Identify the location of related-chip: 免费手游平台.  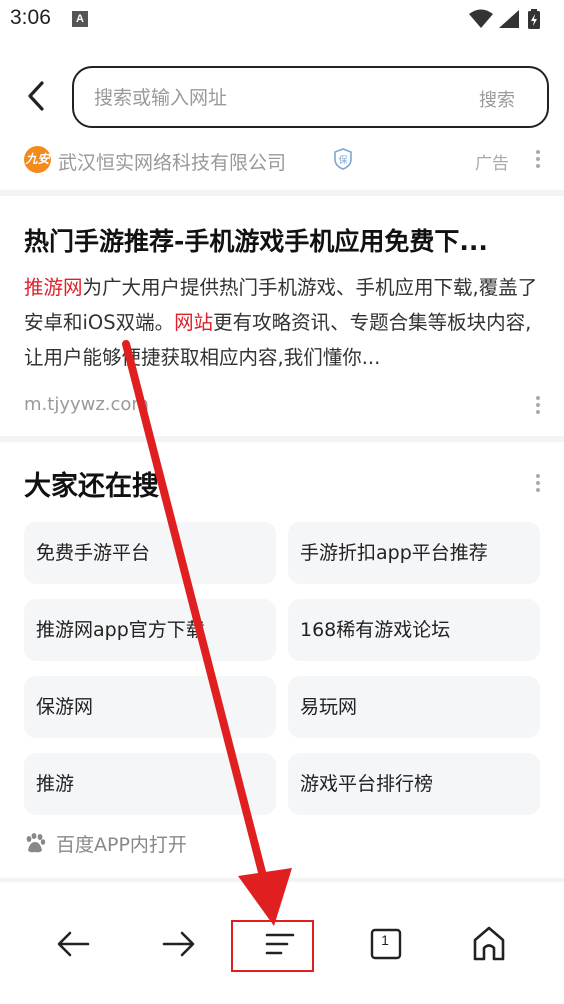
(150, 553).